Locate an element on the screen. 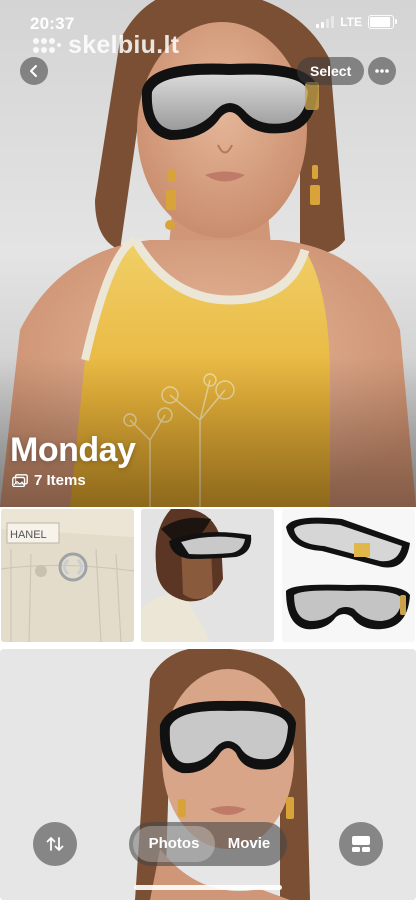  jeans-brooch-image: HANEL is located at coordinates (67, 575).